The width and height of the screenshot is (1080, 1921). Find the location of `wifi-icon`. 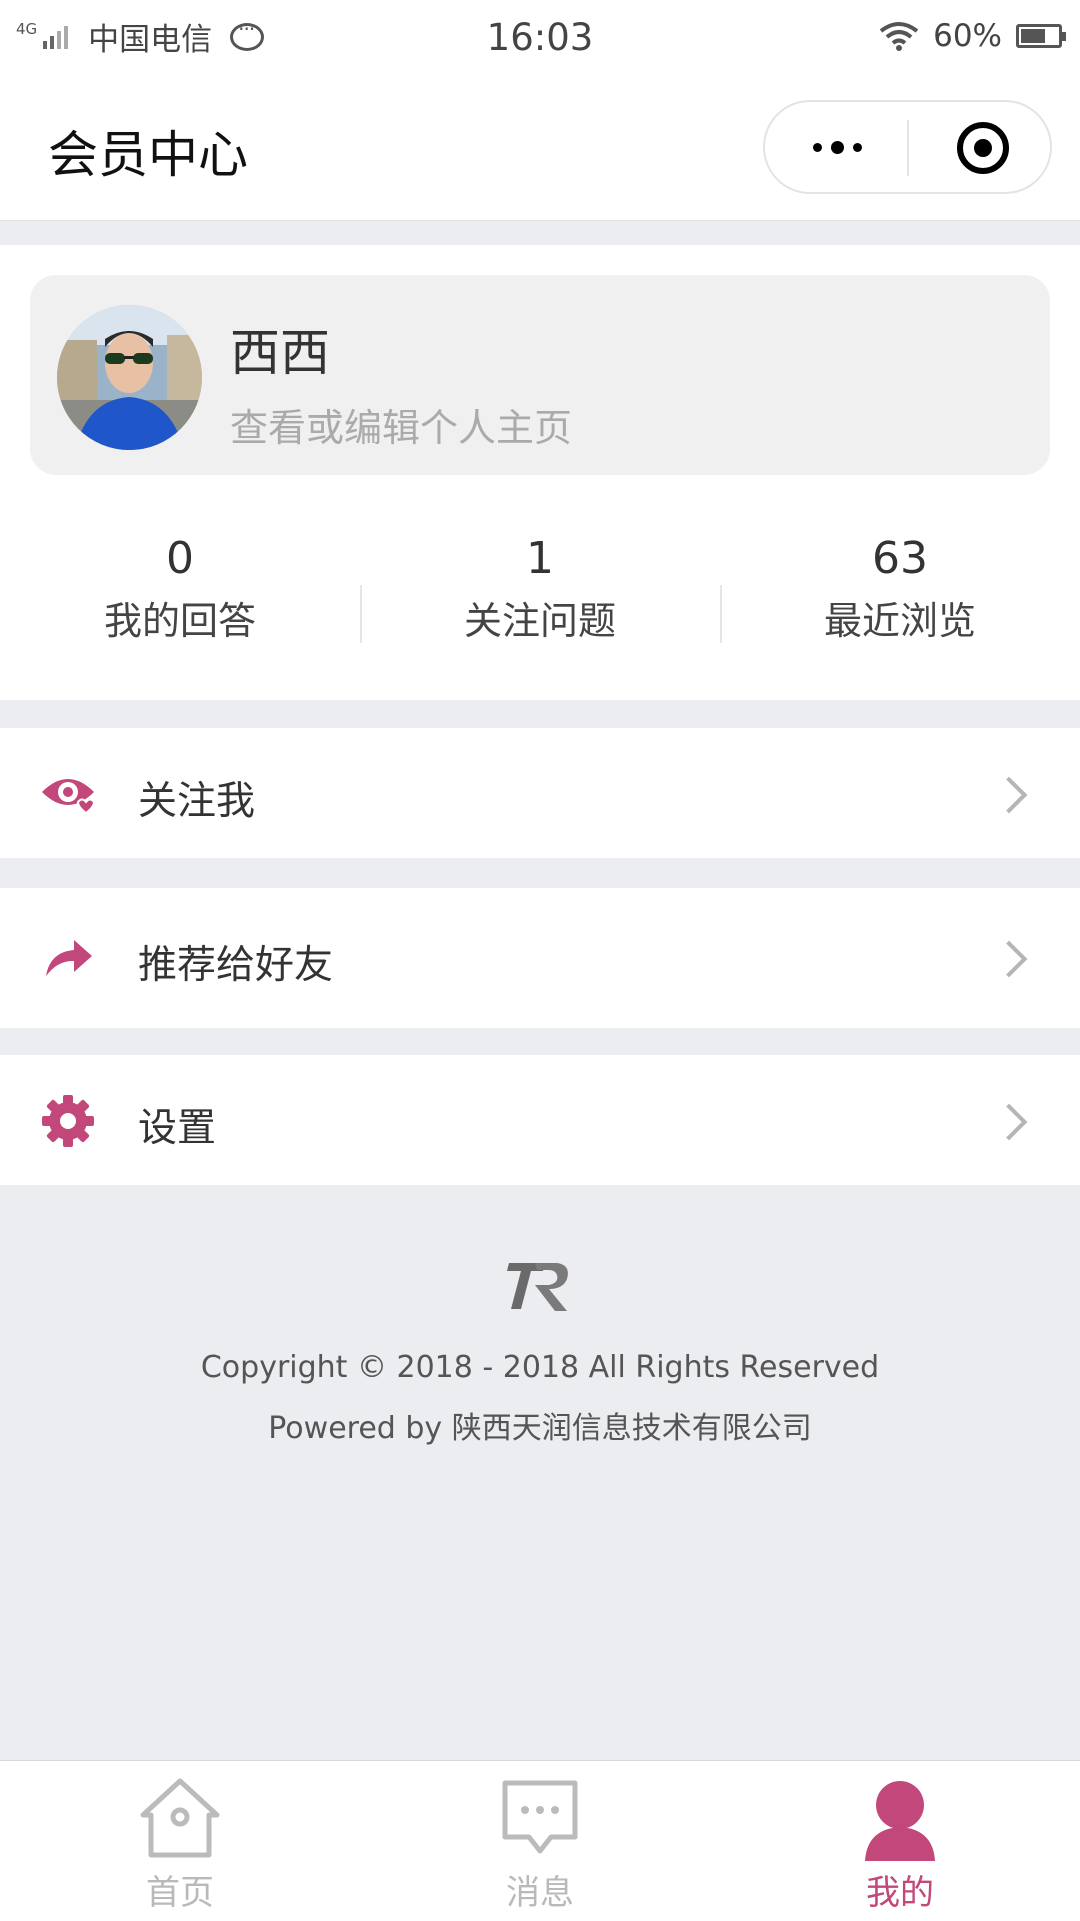

wifi-icon is located at coordinates (899, 36).